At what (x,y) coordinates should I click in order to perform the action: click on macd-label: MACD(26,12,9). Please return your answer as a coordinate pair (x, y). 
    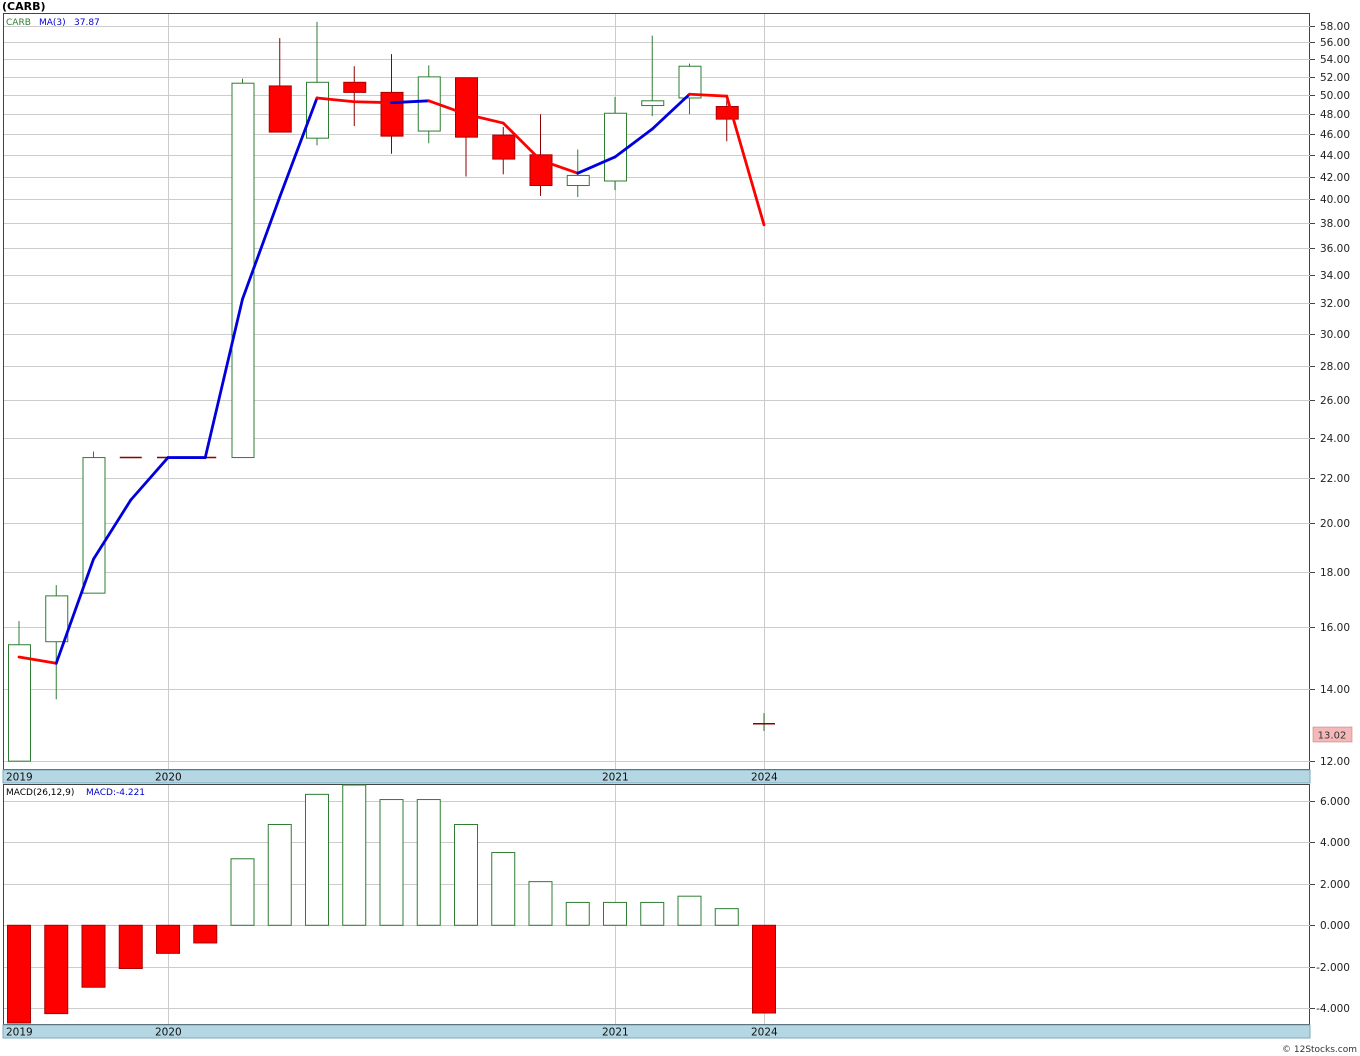
    Looking at the image, I should click on (40, 793).